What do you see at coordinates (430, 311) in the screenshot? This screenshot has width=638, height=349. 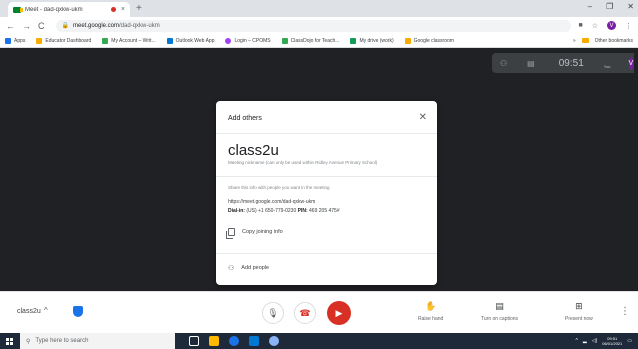 I see `raise-hand-button: ✋ Raise hand` at bounding box center [430, 311].